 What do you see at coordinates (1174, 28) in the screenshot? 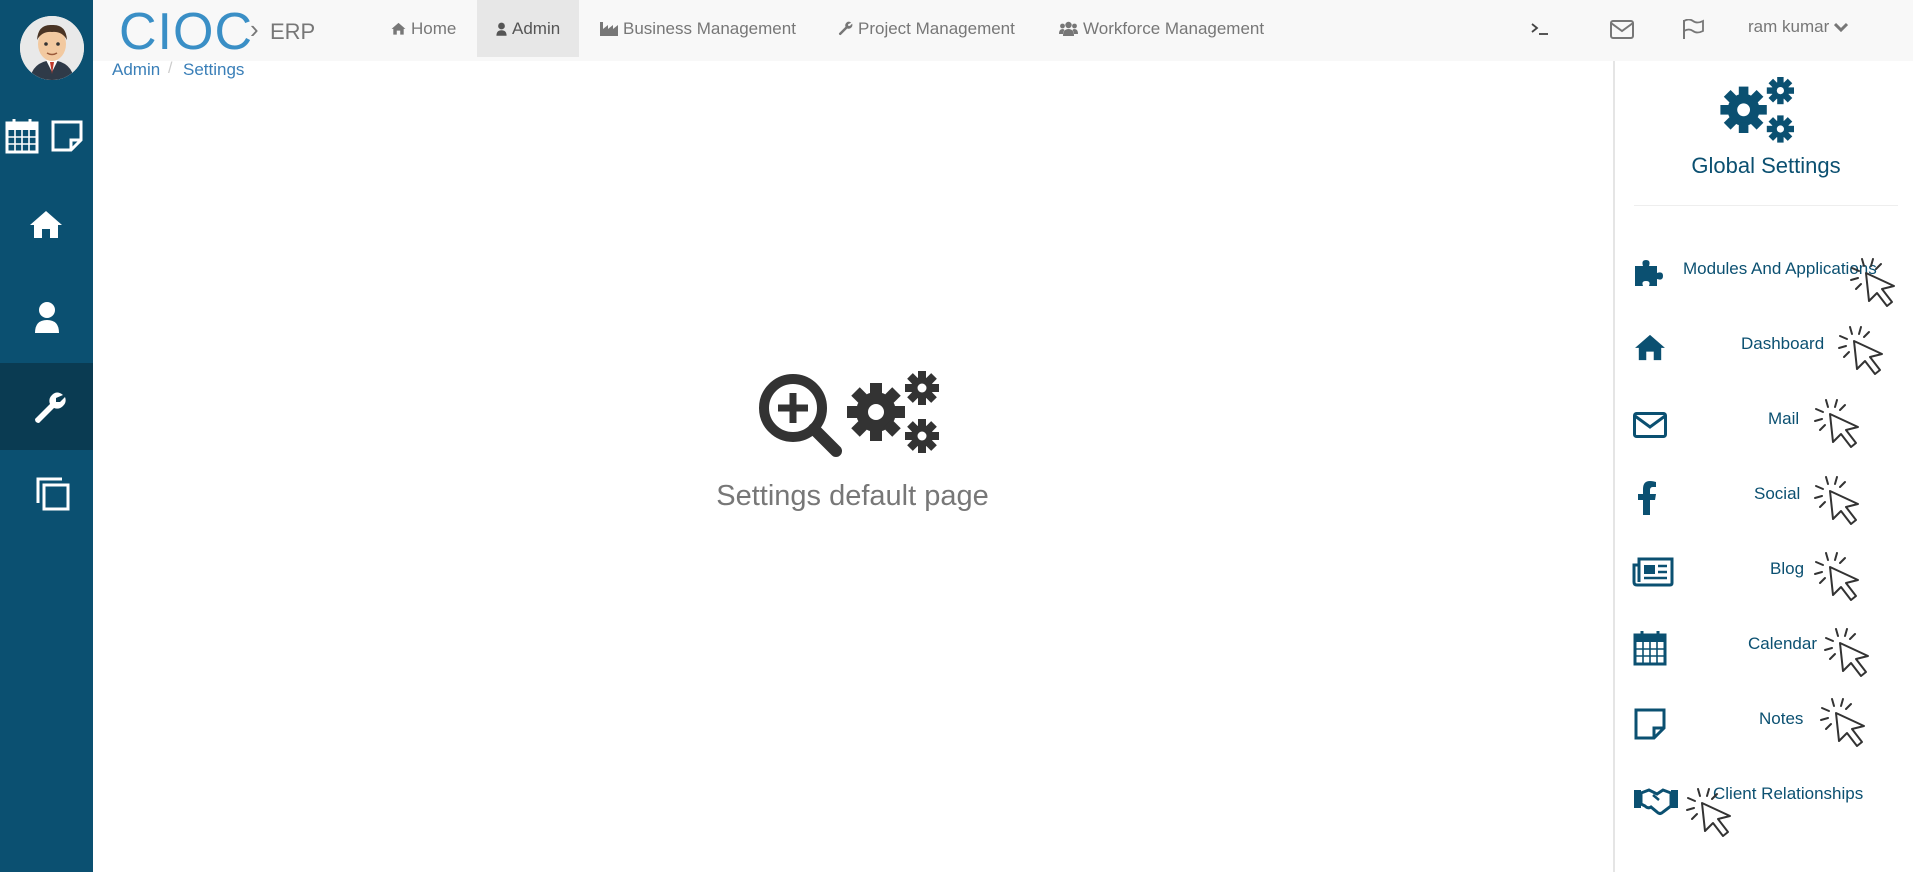
I see `nav-workforce-management-label: Workforce Management` at bounding box center [1174, 28].